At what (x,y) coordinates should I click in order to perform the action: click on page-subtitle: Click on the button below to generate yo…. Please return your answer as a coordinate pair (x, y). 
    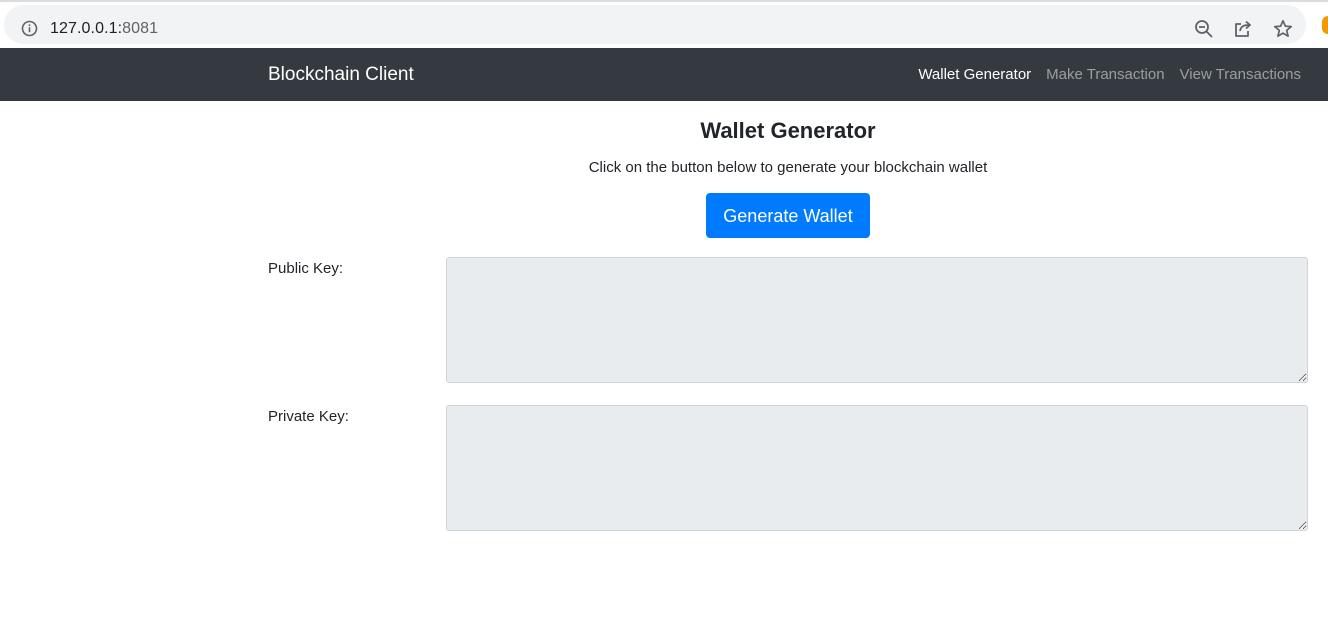
    Looking at the image, I should click on (788, 167).